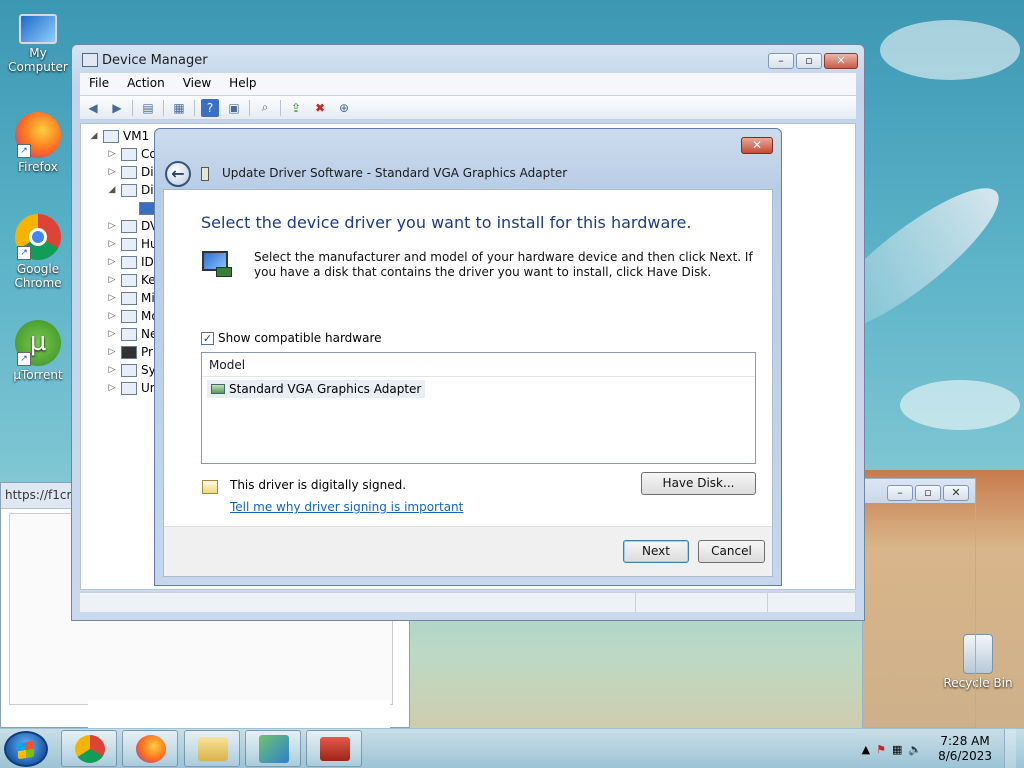 The height and width of the screenshot is (768, 1024). What do you see at coordinates (1010, 748) in the screenshot?
I see `show-desktop-button` at bounding box center [1010, 748].